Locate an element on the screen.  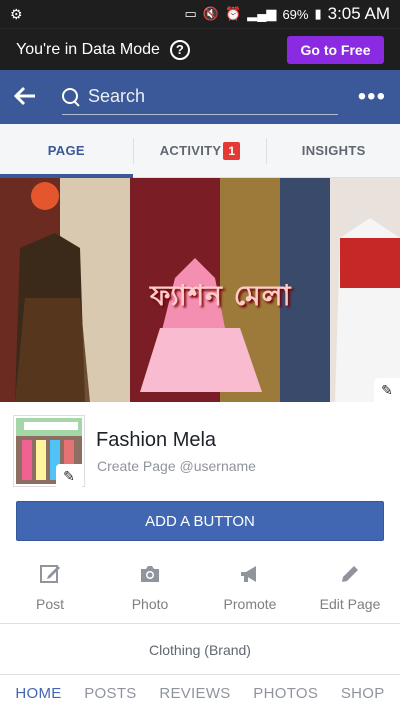
profile-section: ✎ Fashion Mela Create Page @username is located at coordinates (200, 448).